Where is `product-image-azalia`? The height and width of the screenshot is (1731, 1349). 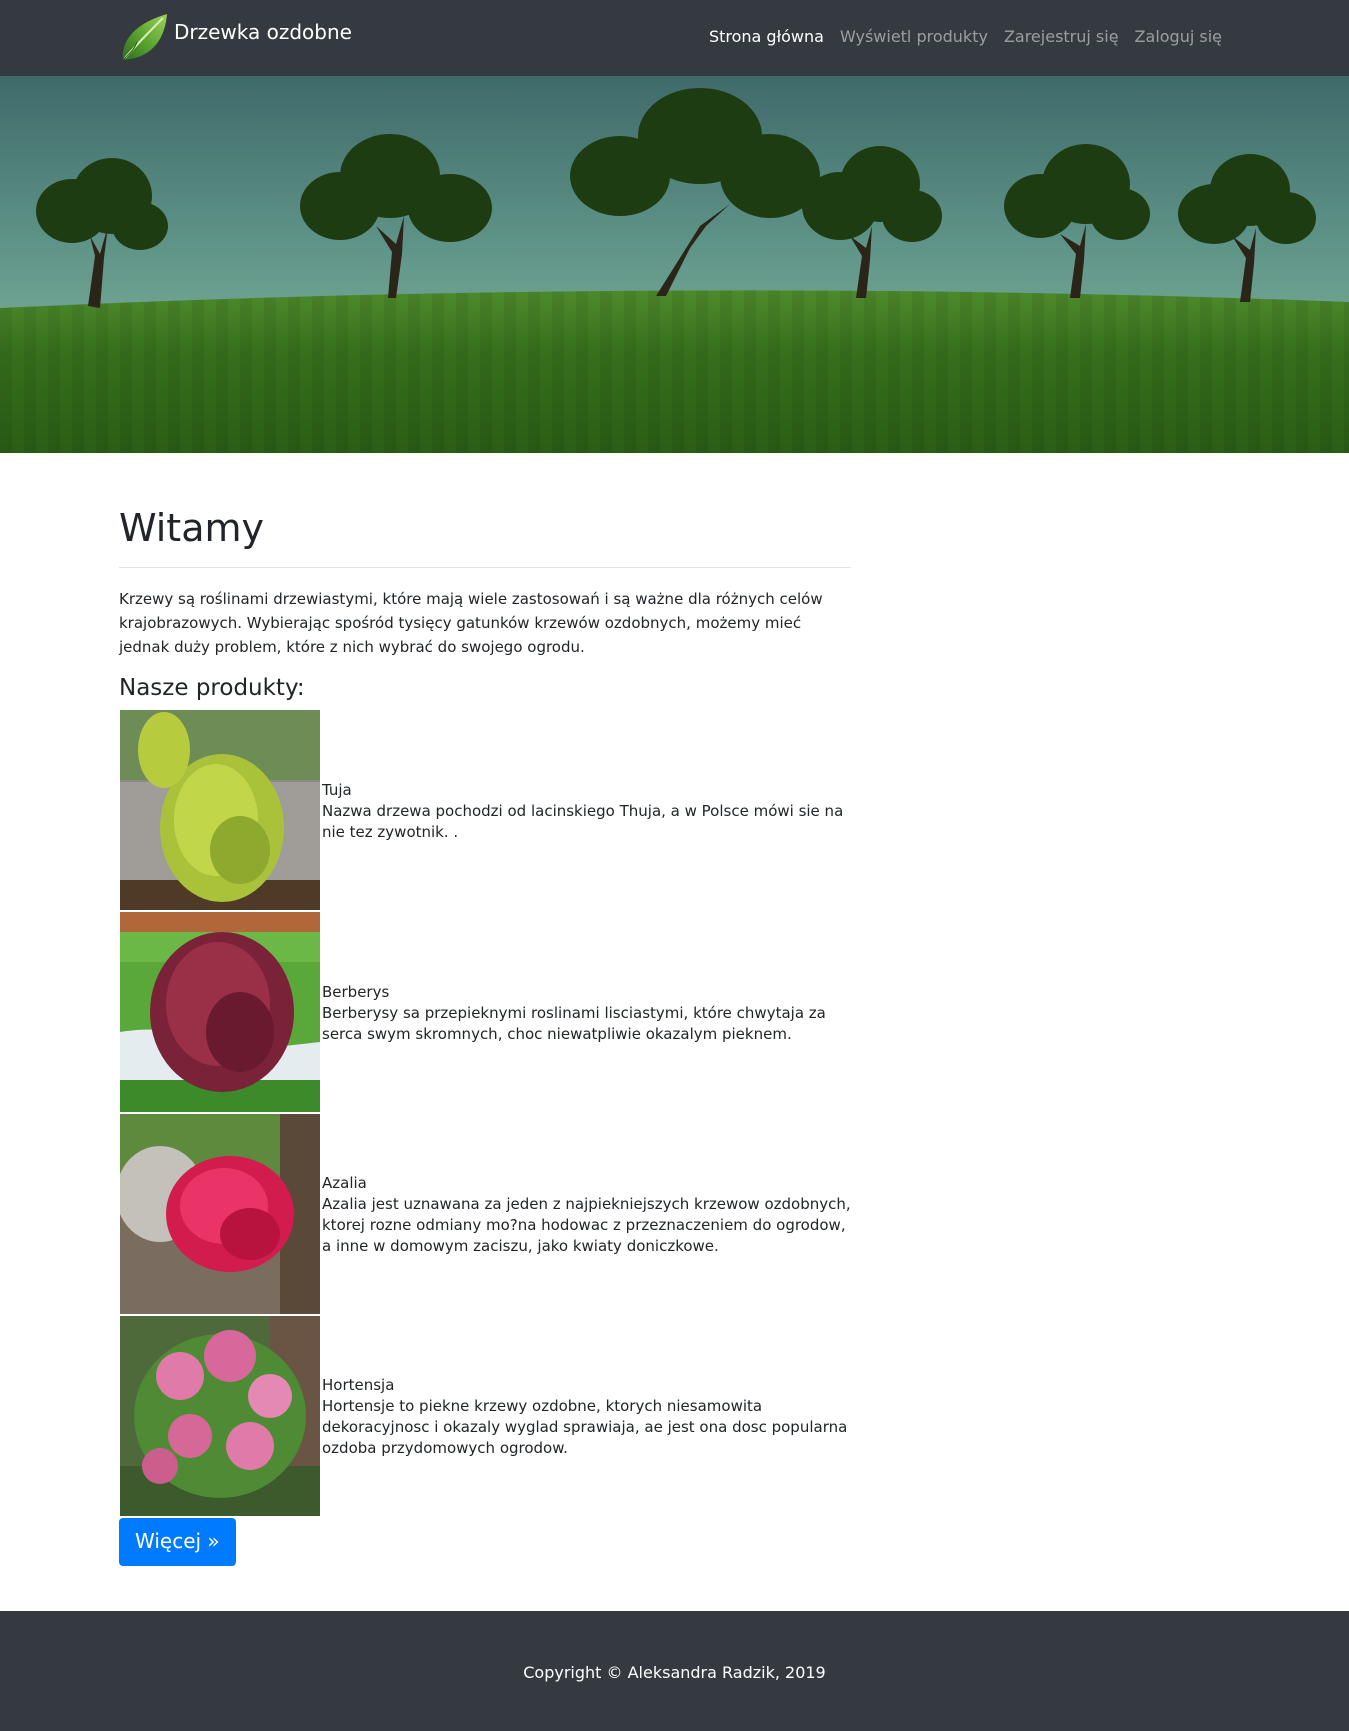 product-image-azalia is located at coordinates (220, 1214).